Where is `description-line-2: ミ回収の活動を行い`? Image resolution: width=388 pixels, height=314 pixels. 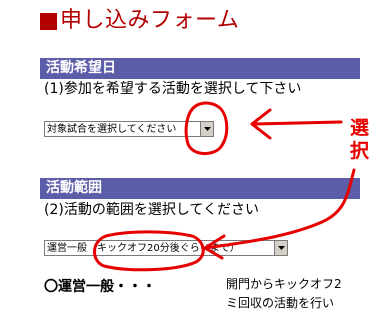
description-line-2: ミ回収の活動を行い is located at coordinates (280, 303).